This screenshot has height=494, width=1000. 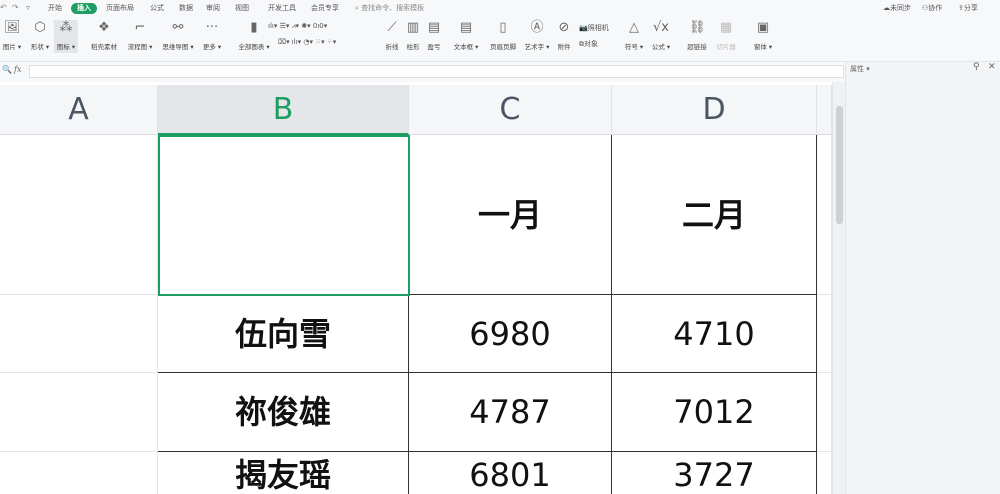 What do you see at coordinates (726, 35) in the screenshot?
I see `slicer-button: ▦ 切片器` at bounding box center [726, 35].